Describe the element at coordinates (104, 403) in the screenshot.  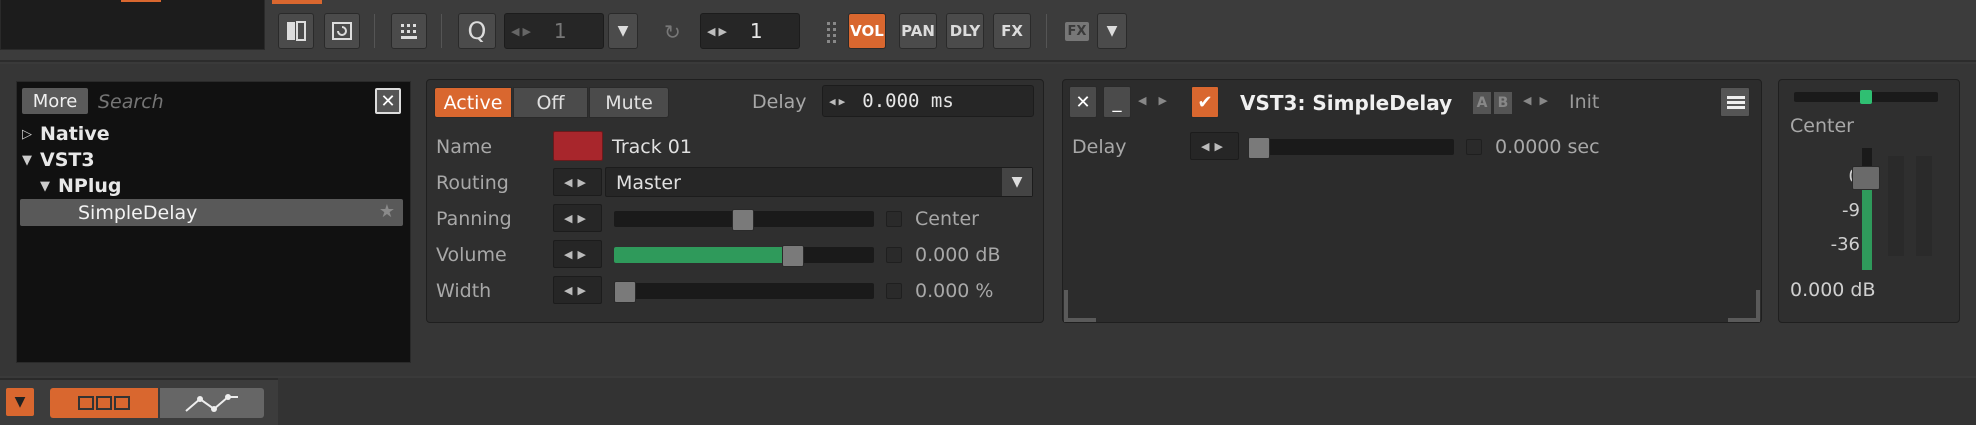
I see `device-view-tab` at that location.